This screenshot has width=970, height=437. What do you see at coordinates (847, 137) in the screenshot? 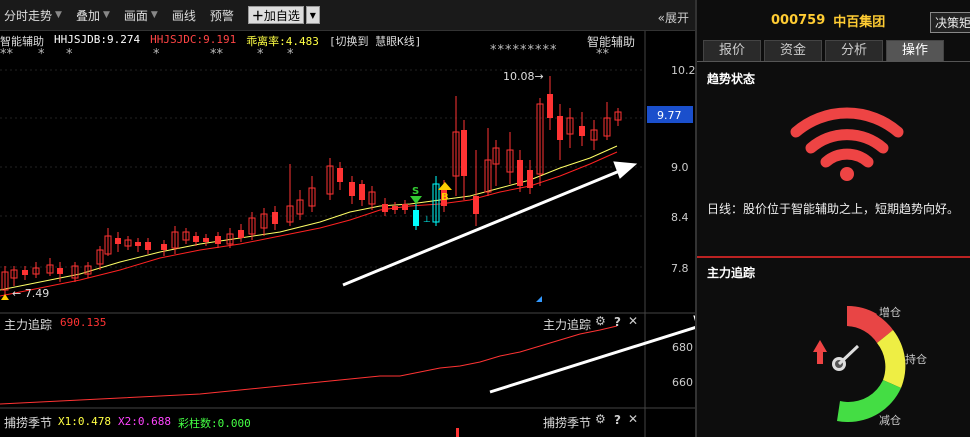
I see `signal-strength-icon` at bounding box center [847, 137].